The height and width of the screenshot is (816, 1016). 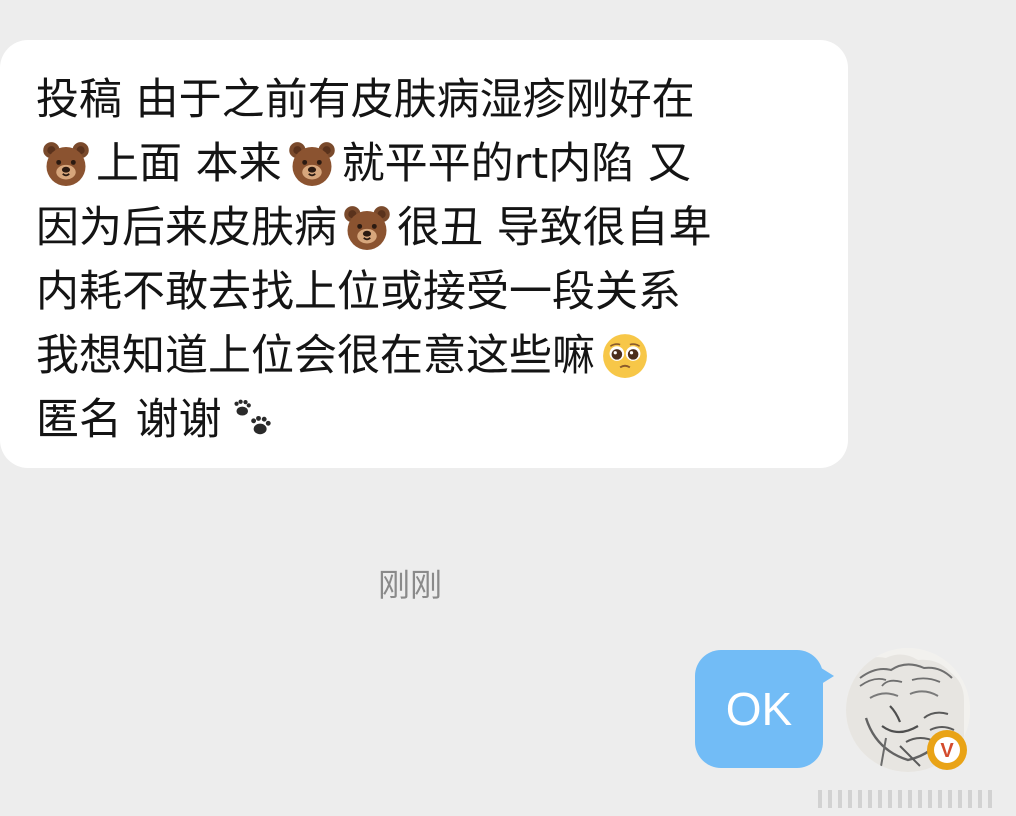 I want to click on message-text: 很丑 导致很自卑, so click(x=554, y=228).